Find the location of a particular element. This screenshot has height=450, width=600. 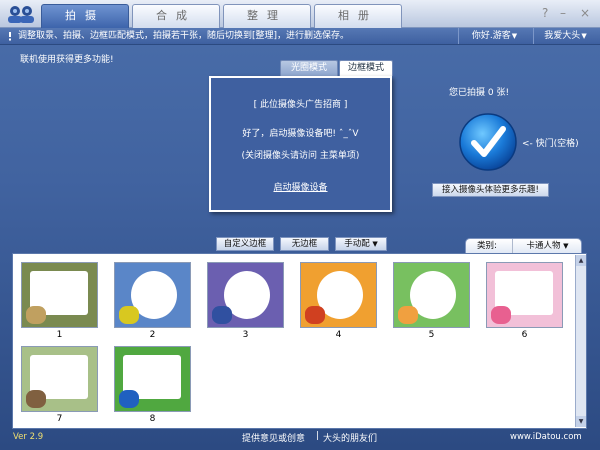

footer: Ver 2.9 提供意见或创意 | 大头的朋友们 www.iDatou.com is located at coordinates (300, 440).